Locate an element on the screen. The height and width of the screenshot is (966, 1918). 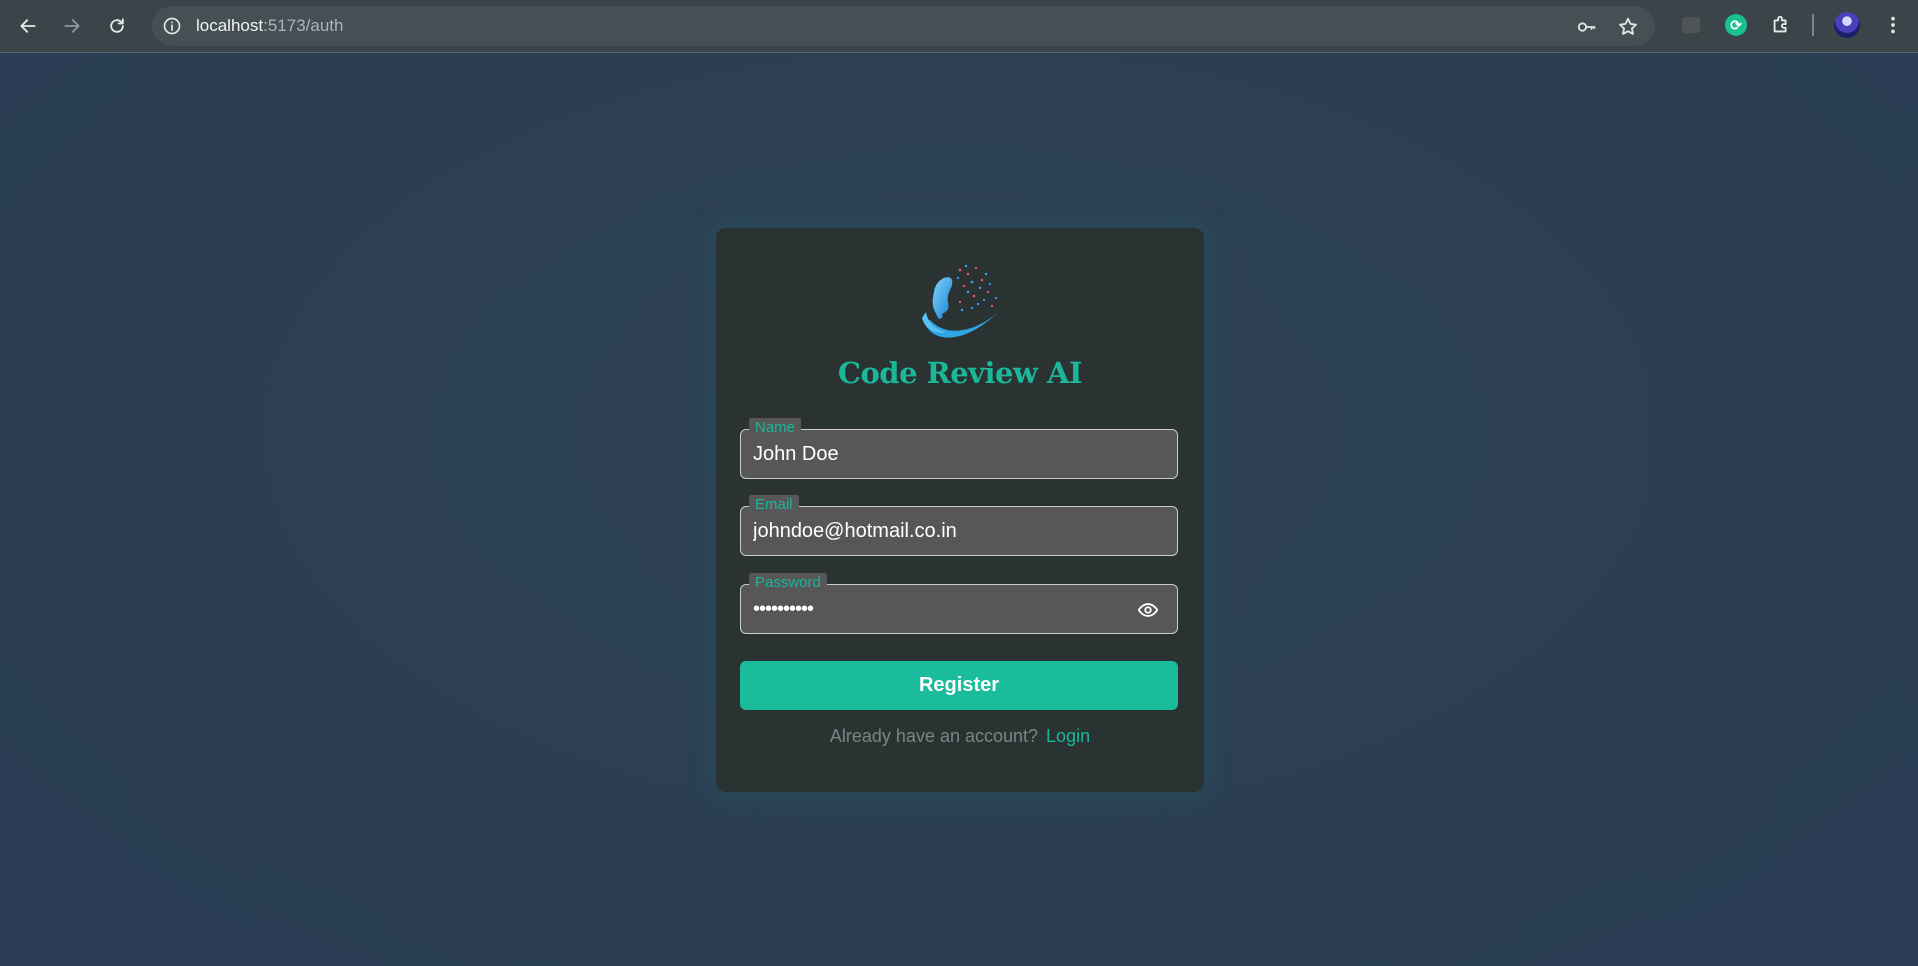
password-input is located at coordinates (943, 609).